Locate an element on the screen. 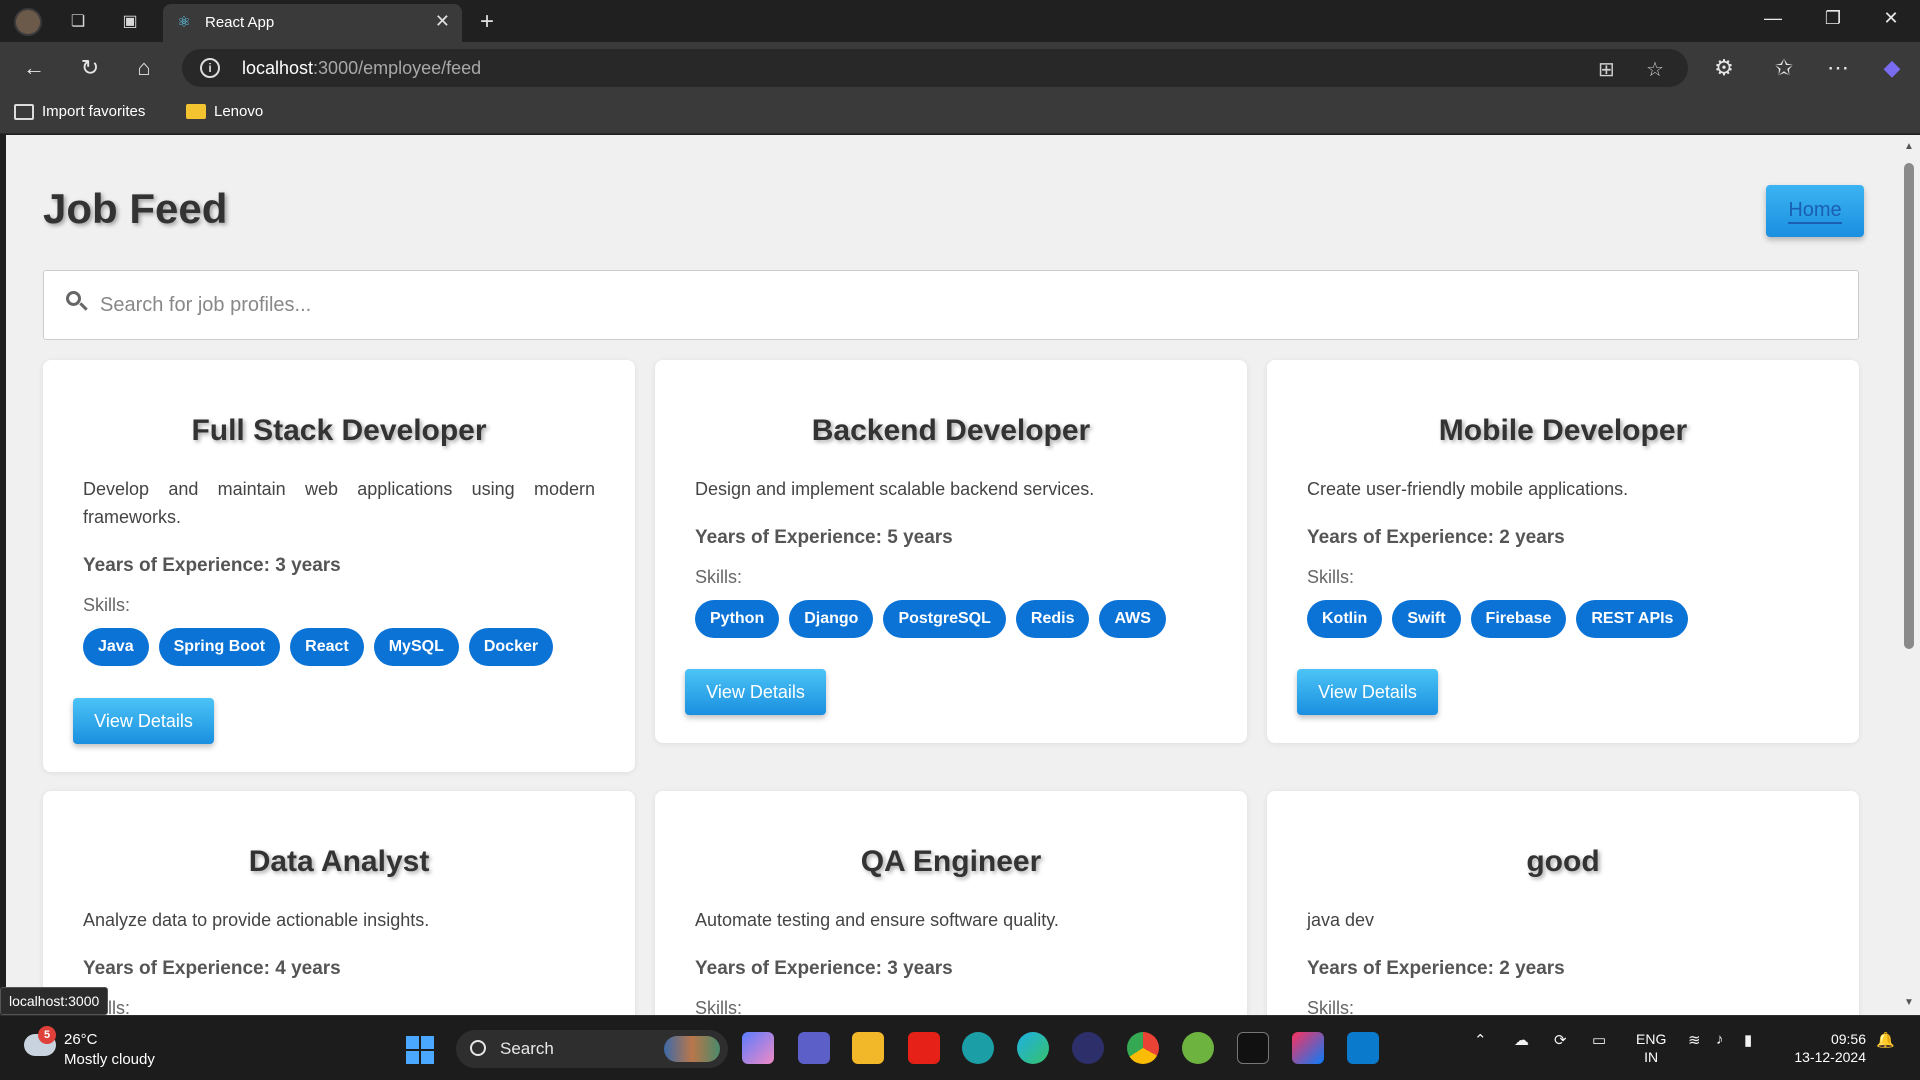 The width and height of the screenshot is (1920, 1080). show-hidden-icons: ⌃ is located at coordinates (1480, 1040).